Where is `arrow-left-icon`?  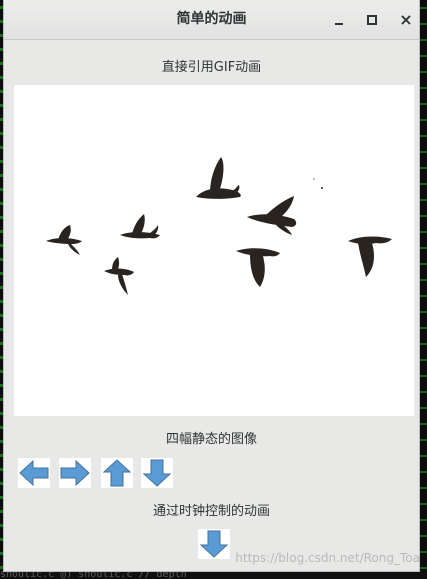 arrow-left-icon is located at coordinates (34, 473).